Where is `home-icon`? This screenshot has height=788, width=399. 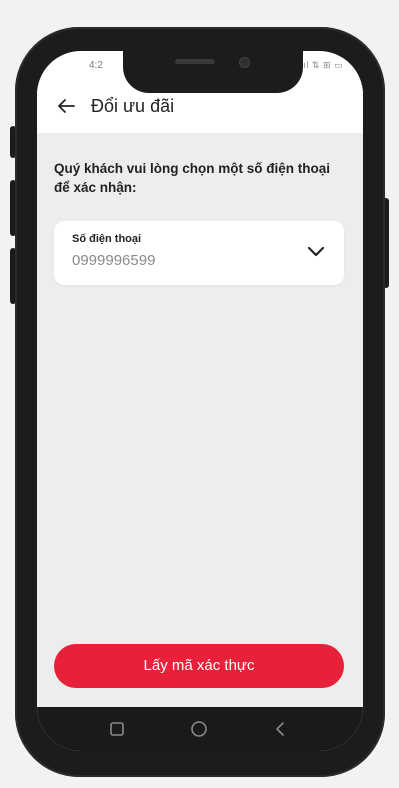
home-icon is located at coordinates (199, 729).